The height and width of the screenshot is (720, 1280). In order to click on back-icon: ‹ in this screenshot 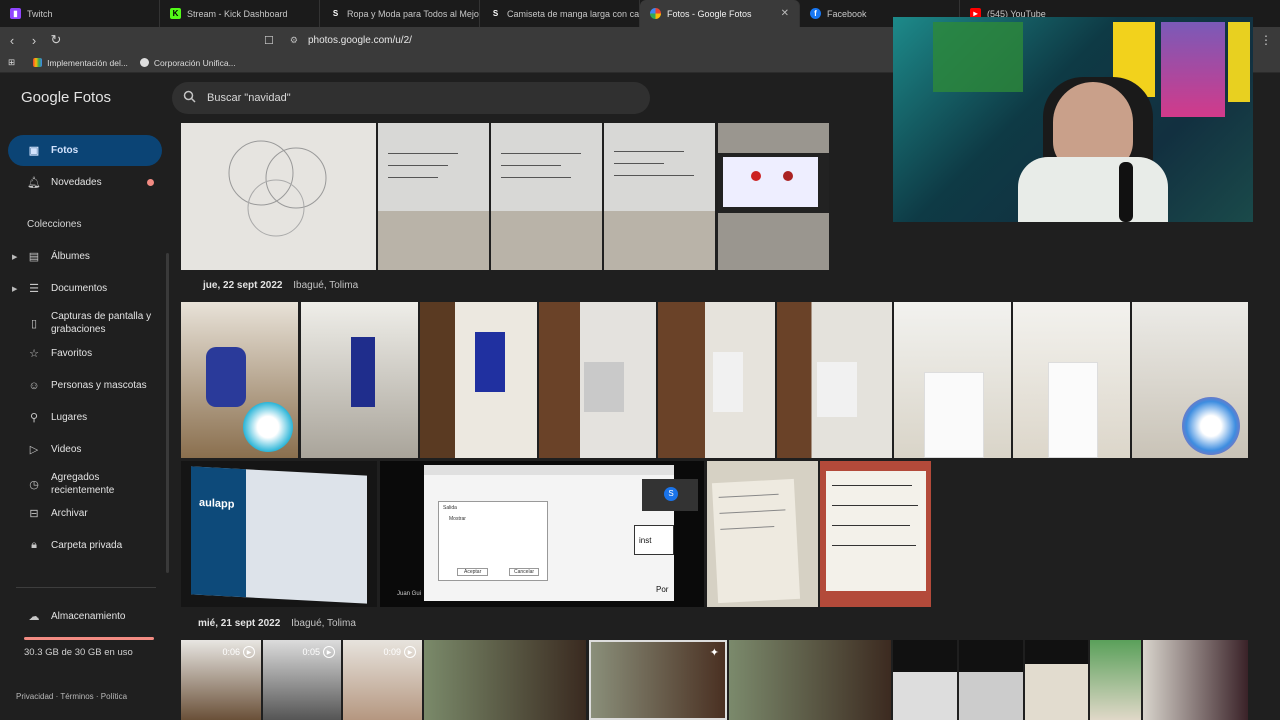, I will do `click(12, 40)`.